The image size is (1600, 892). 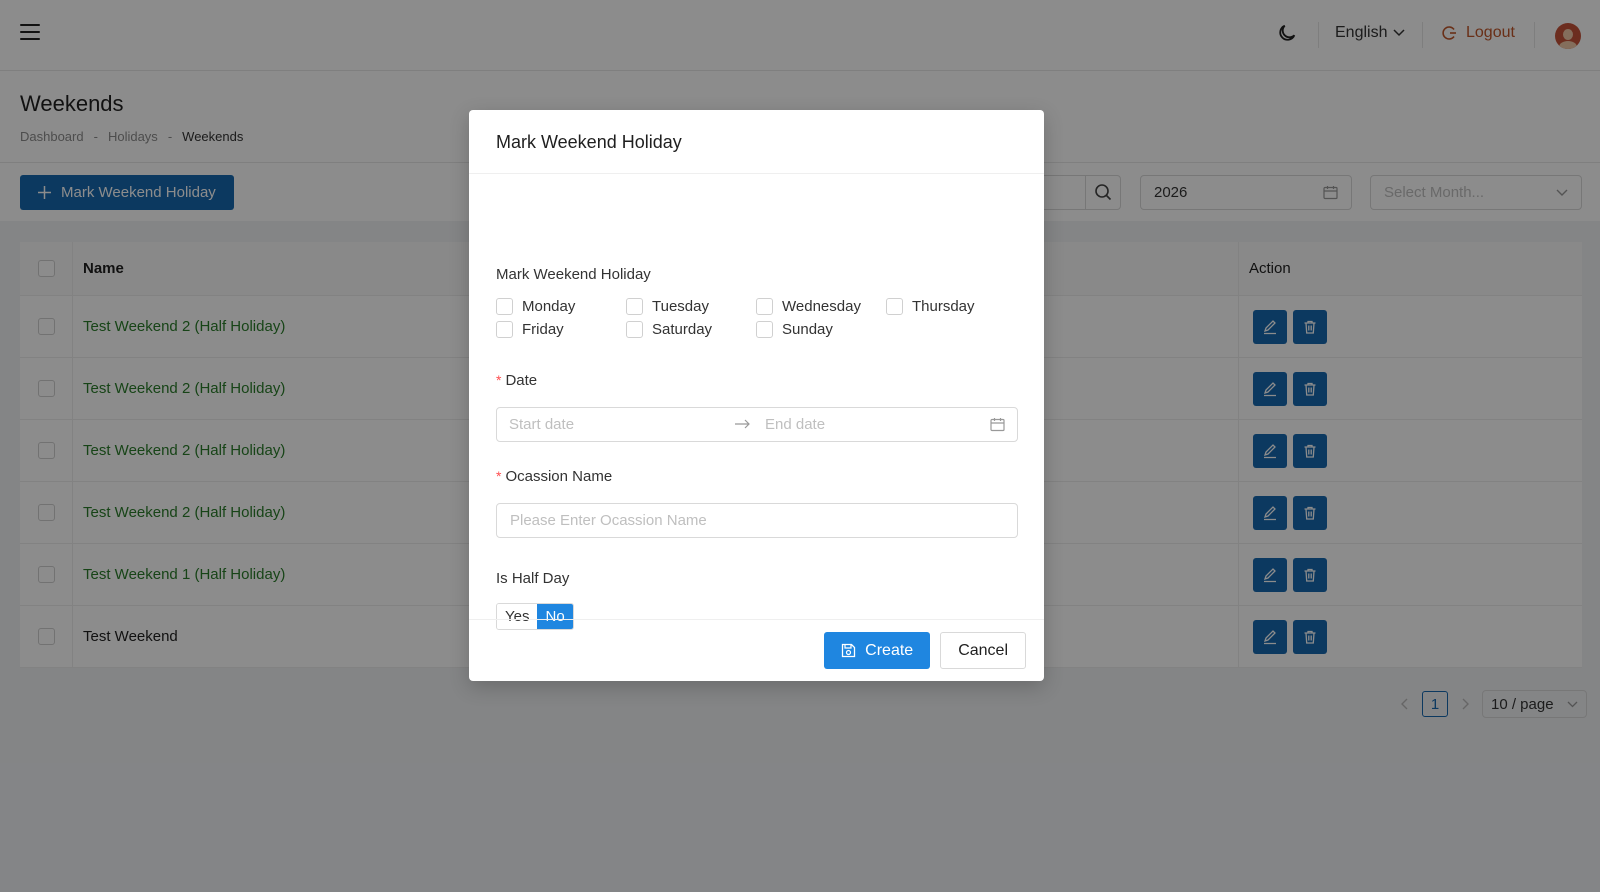 I want to click on occasion-name-input: Please Enter Ocassion Name, so click(x=757, y=520).